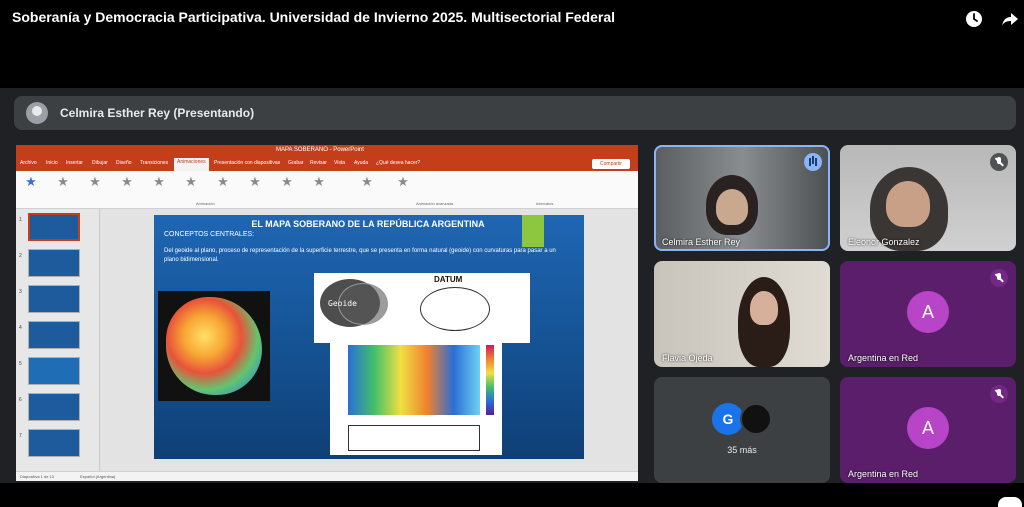  What do you see at coordinates (813, 162) in the screenshot?
I see `speaking-indicator-icon` at bounding box center [813, 162].